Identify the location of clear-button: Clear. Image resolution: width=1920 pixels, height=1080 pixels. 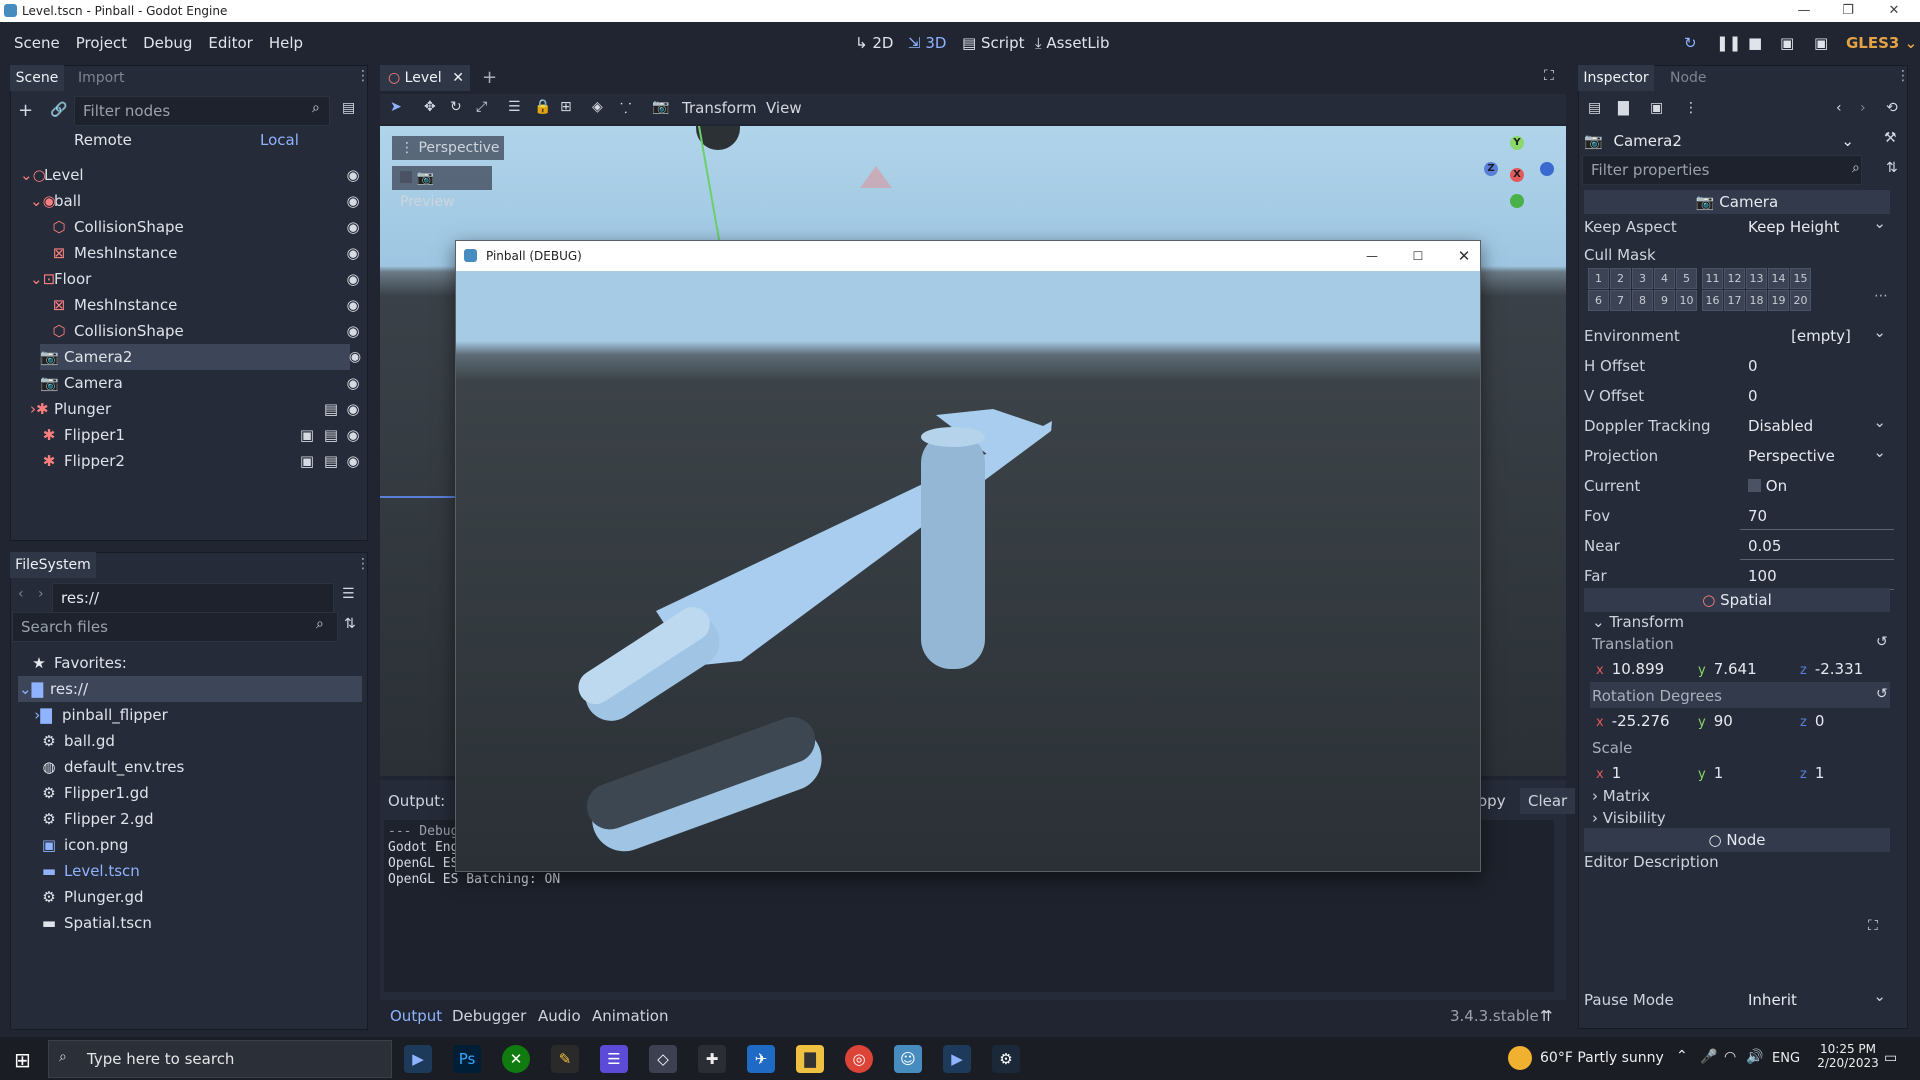
(1548, 801).